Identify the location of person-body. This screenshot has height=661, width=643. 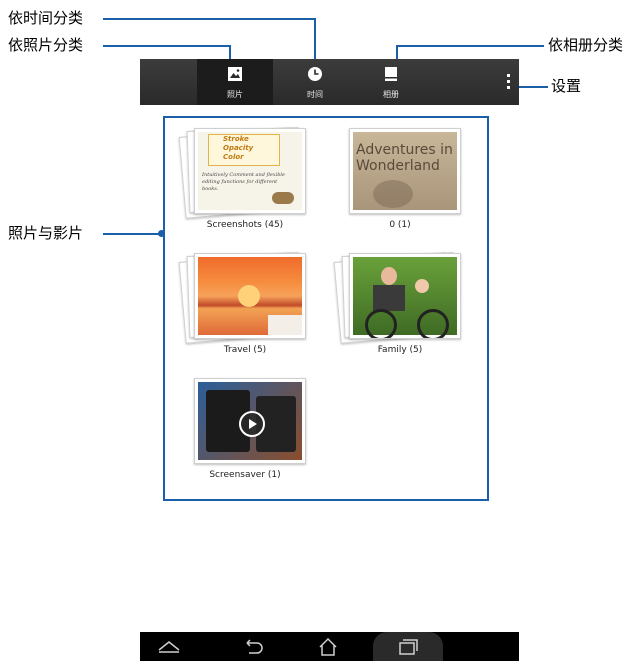
(389, 298).